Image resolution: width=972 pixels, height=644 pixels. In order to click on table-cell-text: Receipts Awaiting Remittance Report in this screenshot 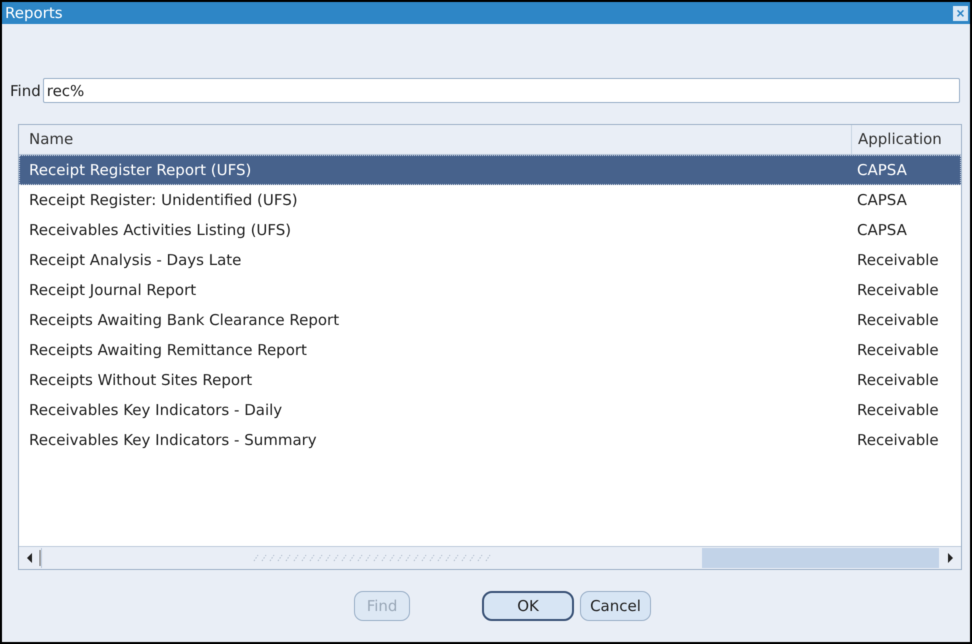, I will do `click(168, 350)`.